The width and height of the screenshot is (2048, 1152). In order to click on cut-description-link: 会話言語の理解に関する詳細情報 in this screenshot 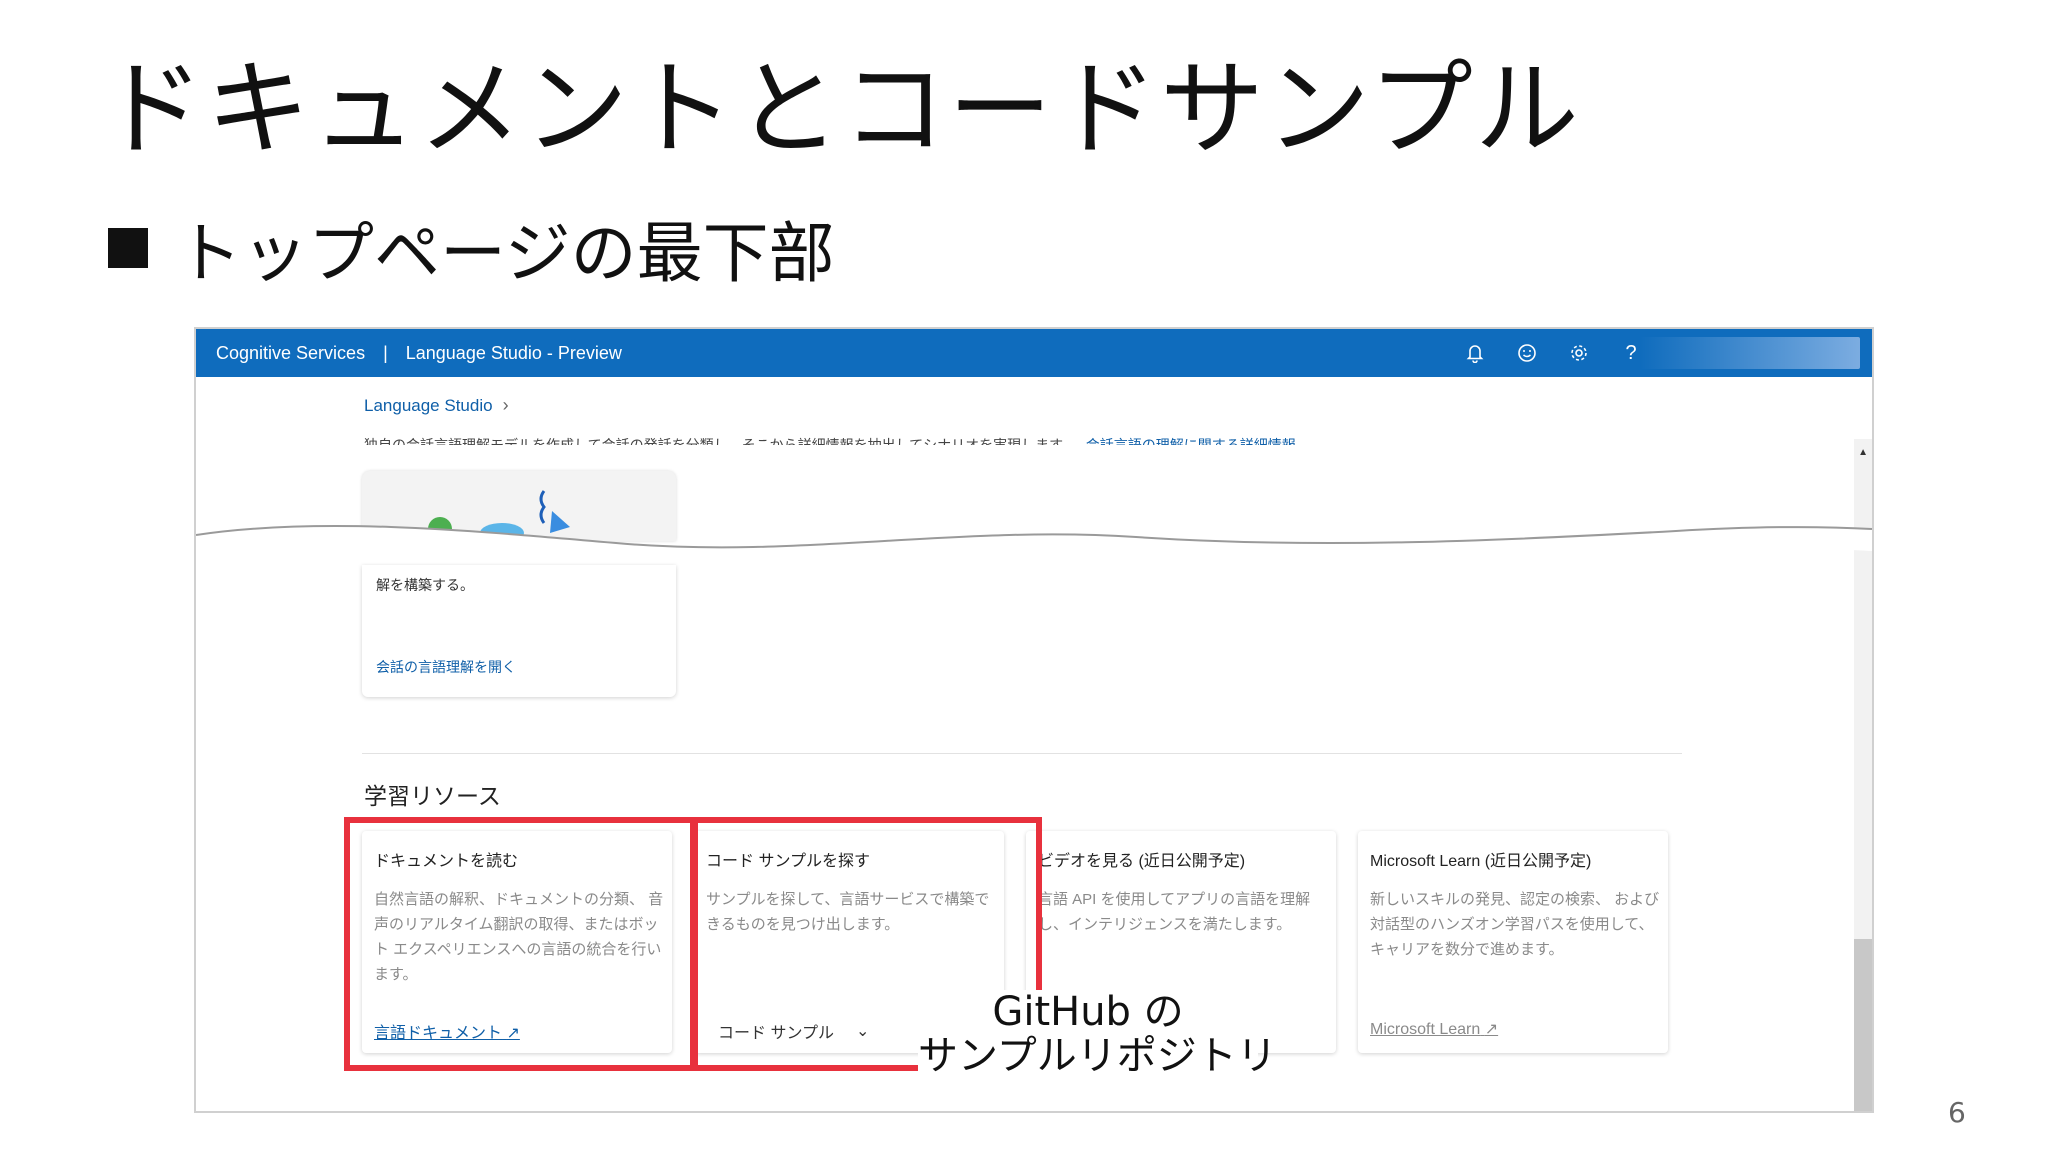, I will do `click(1191, 441)`.